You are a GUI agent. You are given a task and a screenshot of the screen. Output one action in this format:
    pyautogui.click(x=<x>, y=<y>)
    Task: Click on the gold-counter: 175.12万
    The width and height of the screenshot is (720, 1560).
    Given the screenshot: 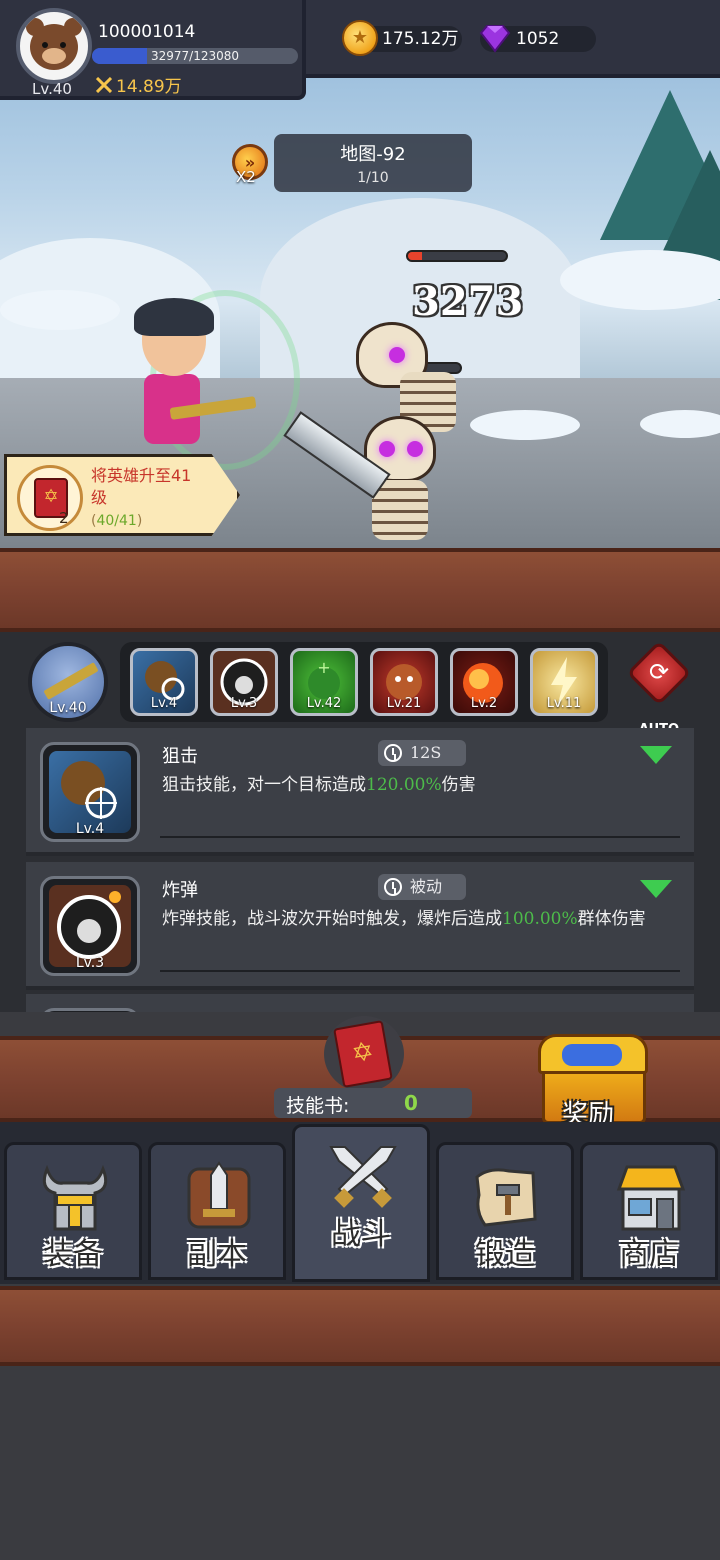 What is the action you would take?
    pyautogui.click(x=402, y=38)
    